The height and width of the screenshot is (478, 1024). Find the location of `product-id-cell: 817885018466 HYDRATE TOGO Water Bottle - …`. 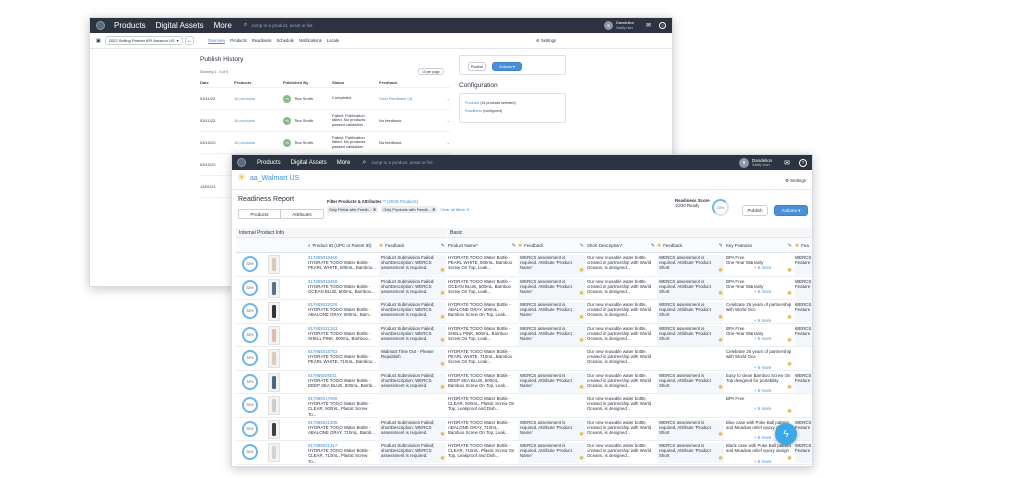

product-id-cell: 817885018466 HYDRATE TOGO Water Bottle - … is located at coordinates (342, 265).